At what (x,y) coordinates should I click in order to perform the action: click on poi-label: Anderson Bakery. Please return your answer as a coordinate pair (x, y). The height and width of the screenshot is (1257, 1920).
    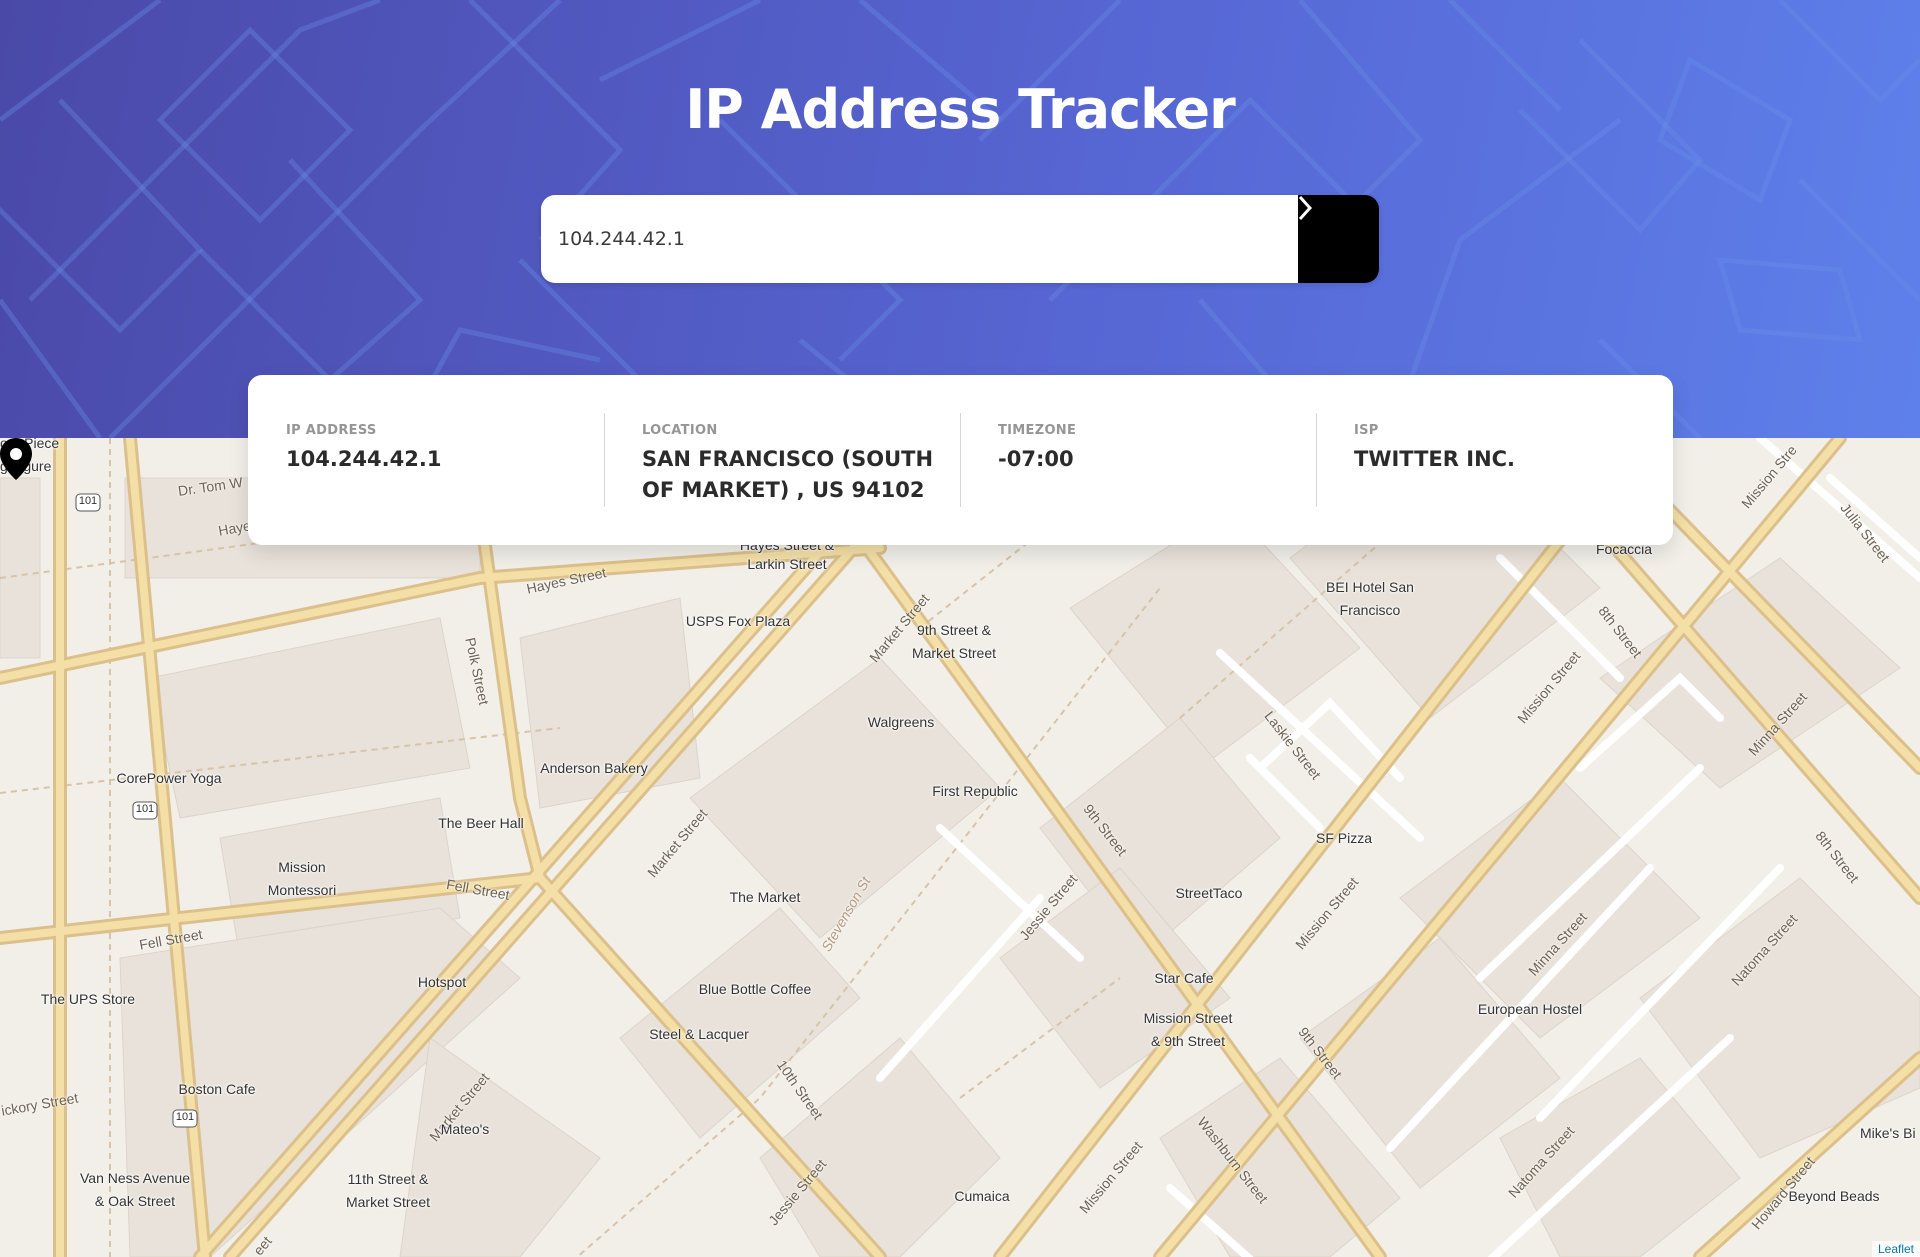
    Looking at the image, I should click on (594, 768).